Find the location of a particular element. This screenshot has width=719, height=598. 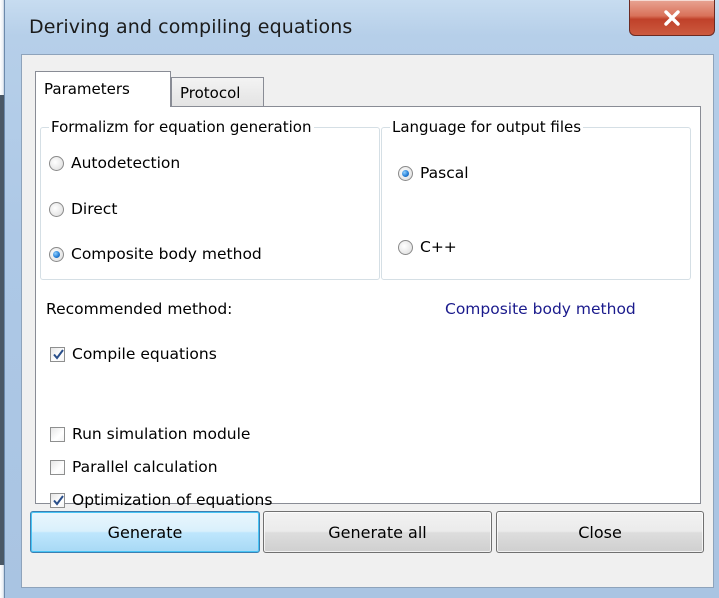

checkbox-run-simulation-module: Run simulation module is located at coordinates (150, 434).